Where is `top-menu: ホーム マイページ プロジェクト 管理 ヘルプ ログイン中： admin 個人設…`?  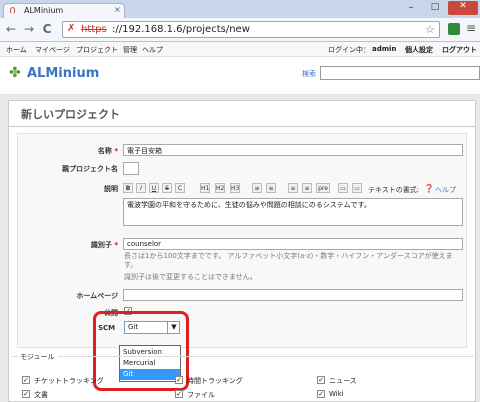
top-menu: ホーム マイページ プロジェクト 管理 ヘルプ ログイン中： admin 個人設… is located at coordinates (240, 49).